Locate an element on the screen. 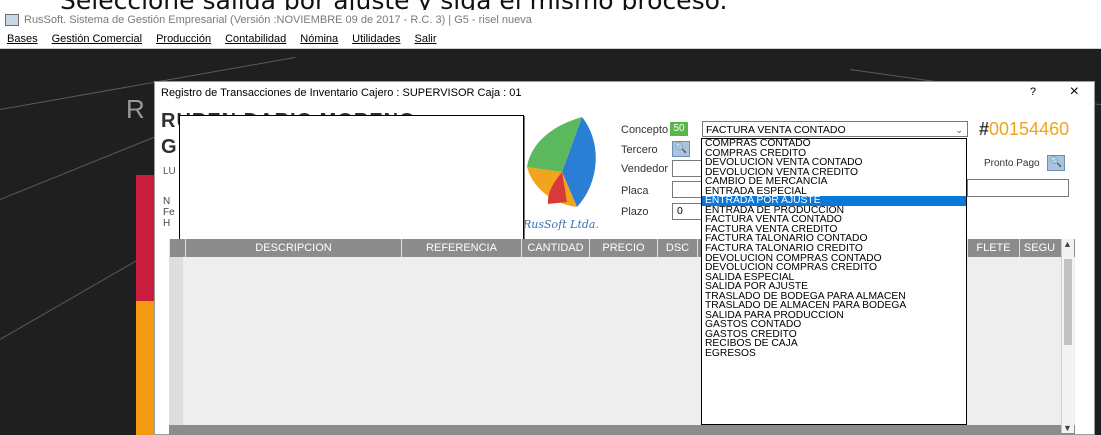 This screenshot has height=435, width=1101. concepto-label: Concepto is located at coordinates (645, 130).